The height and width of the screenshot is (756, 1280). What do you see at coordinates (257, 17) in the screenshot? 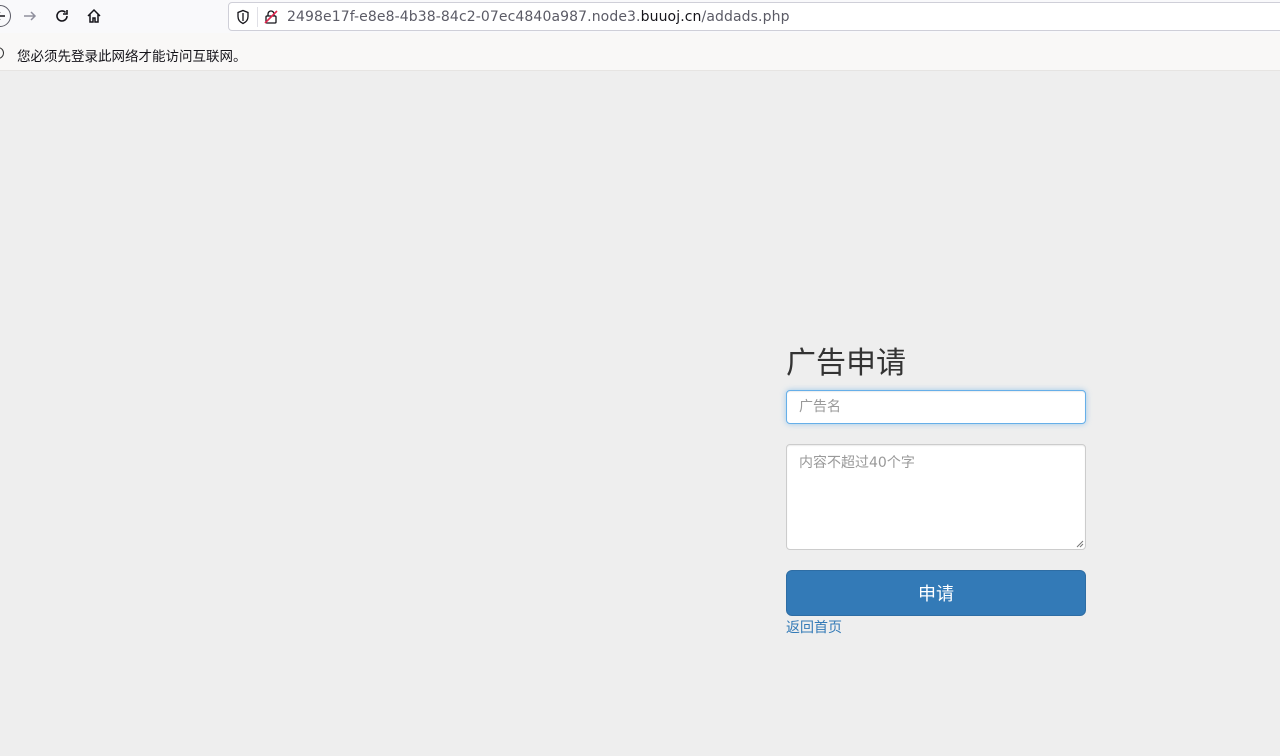
I see `url-separator` at bounding box center [257, 17].